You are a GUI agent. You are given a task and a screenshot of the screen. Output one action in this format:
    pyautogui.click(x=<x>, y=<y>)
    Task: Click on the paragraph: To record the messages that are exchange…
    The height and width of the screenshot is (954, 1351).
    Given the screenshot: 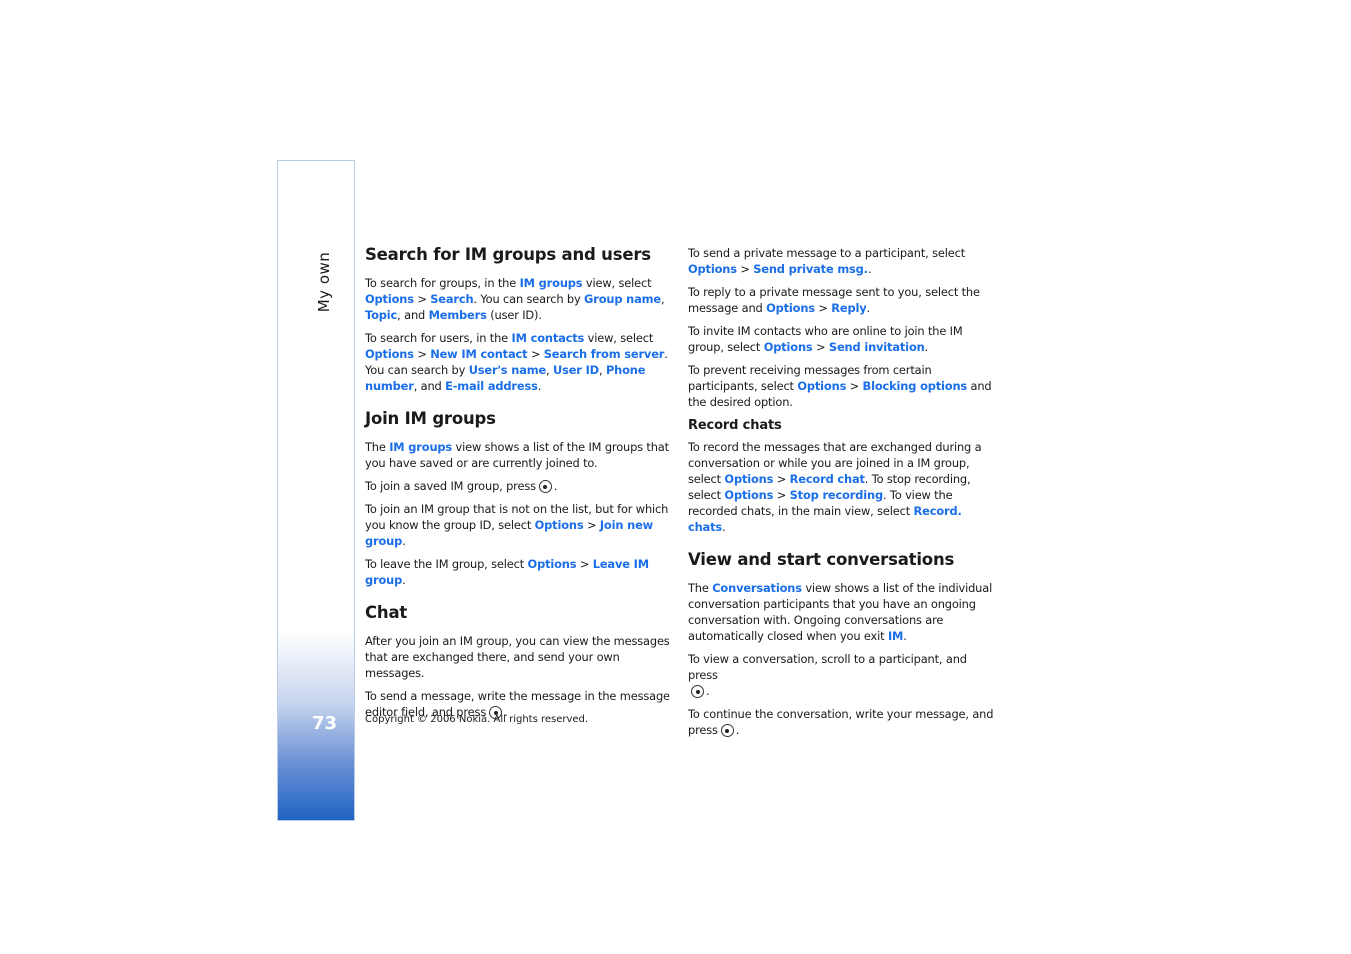 What is the action you would take?
    pyautogui.click(x=835, y=487)
    